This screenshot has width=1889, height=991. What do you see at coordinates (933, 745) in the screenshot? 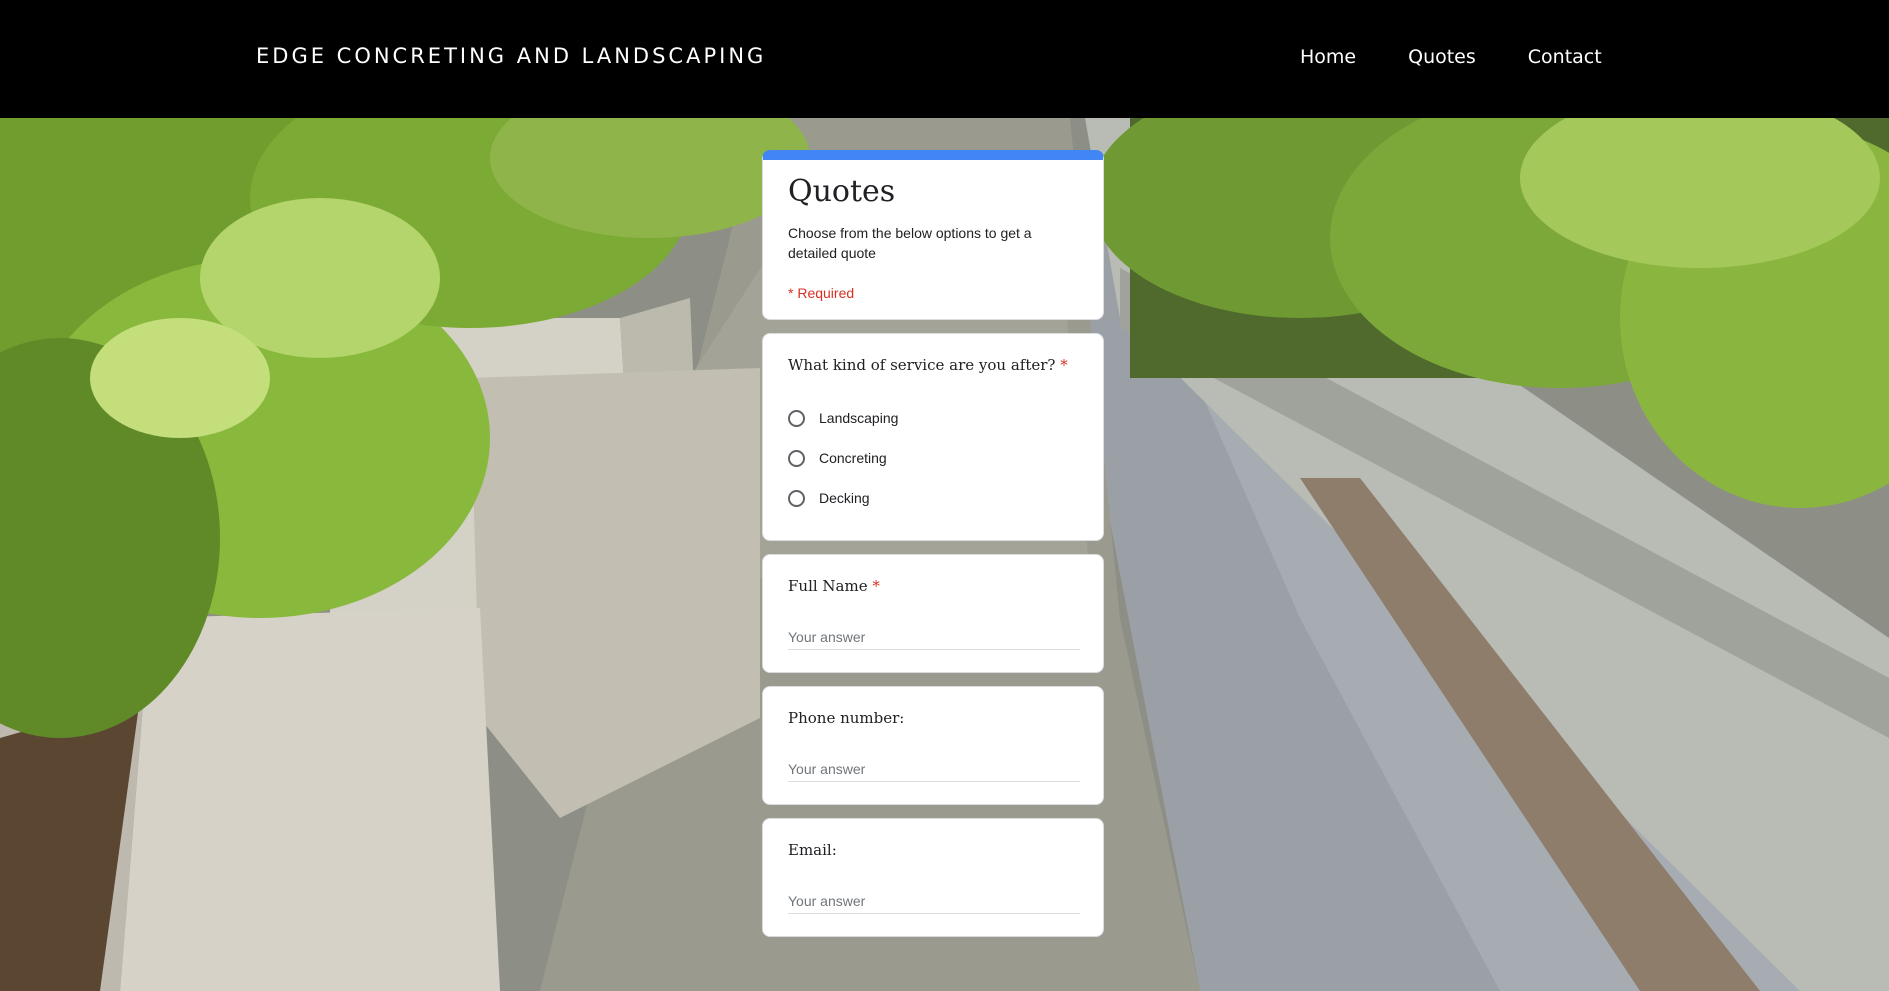
I see `phone-card: Phone number:` at bounding box center [933, 745].